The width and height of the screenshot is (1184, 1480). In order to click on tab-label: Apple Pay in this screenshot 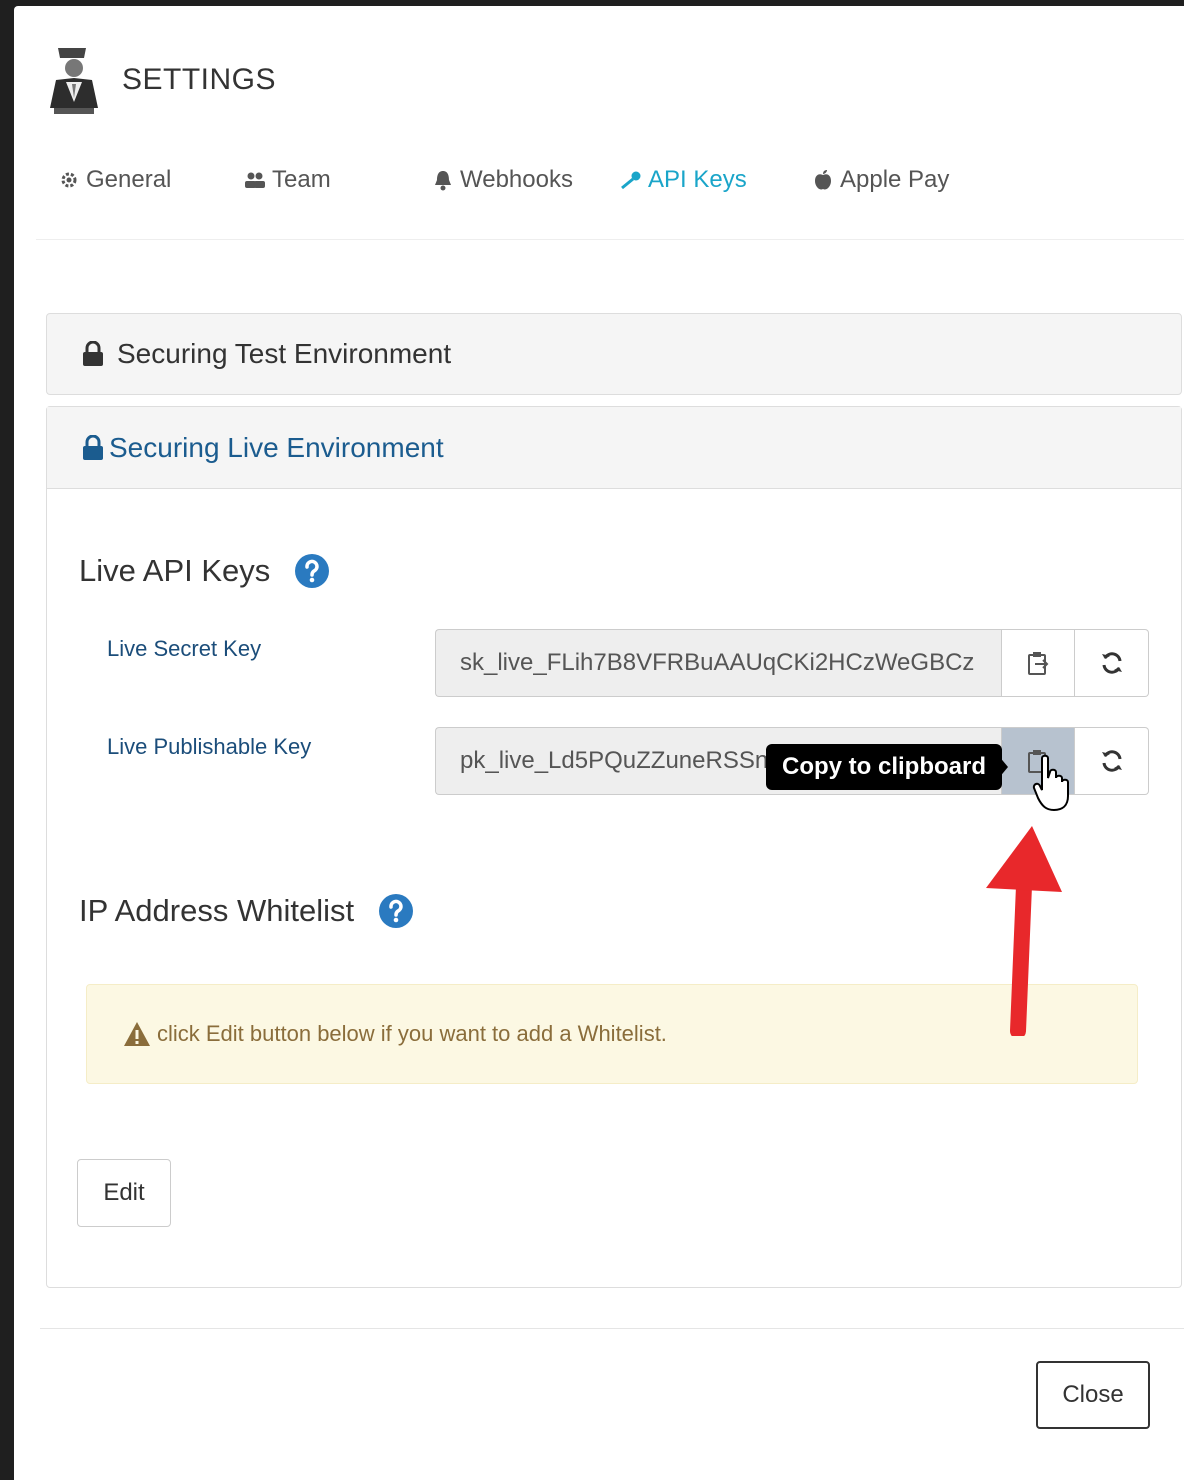, I will do `click(895, 179)`.